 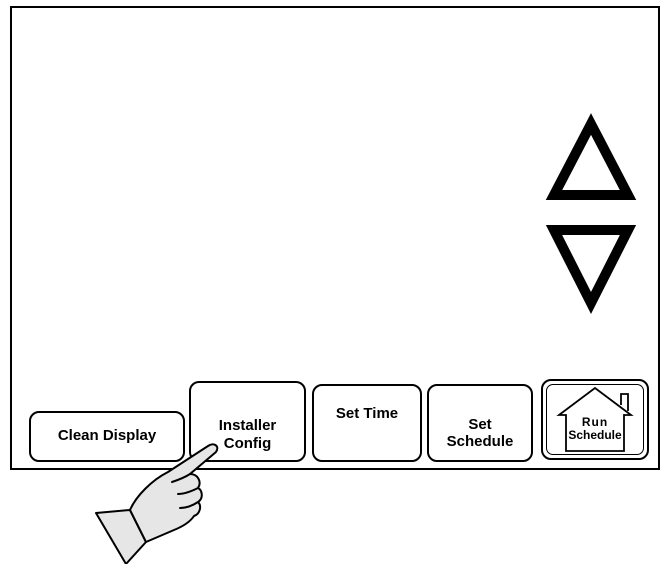 I want to click on set-schedule-button: Set Schedule, so click(x=480, y=423).